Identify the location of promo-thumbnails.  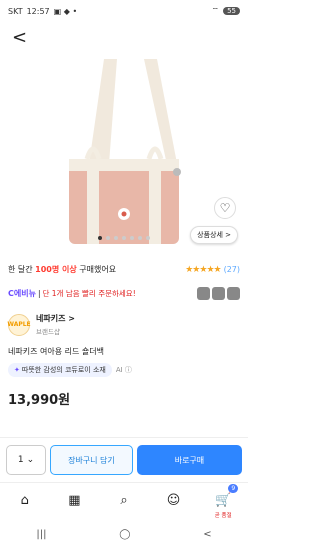
(218, 293).